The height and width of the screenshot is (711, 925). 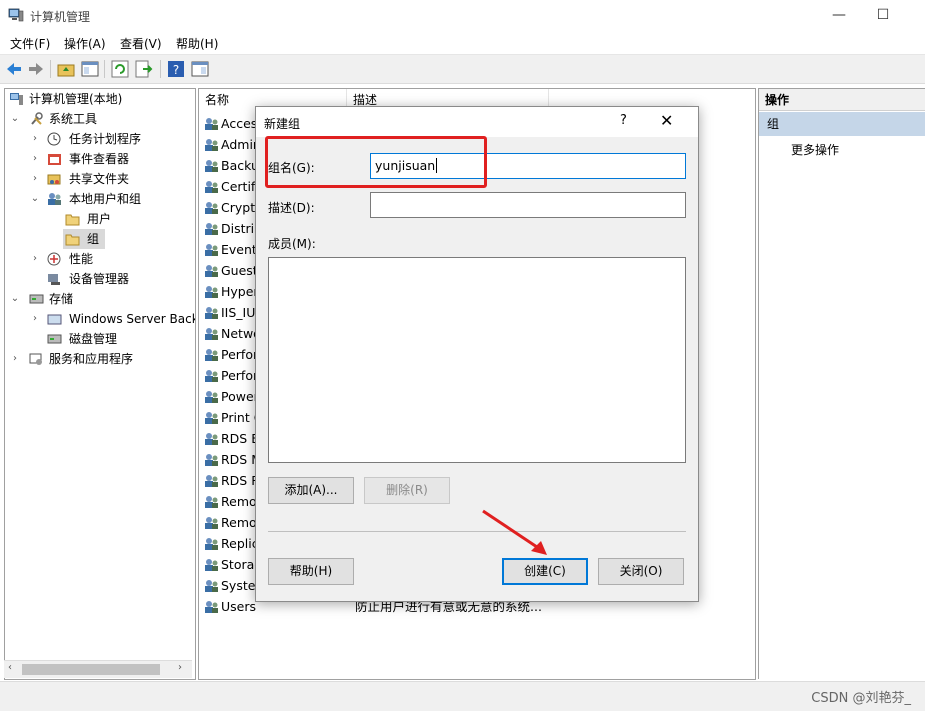 What do you see at coordinates (54, 159) in the screenshot?
I see `event-viewer-icon` at bounding box center [54, 159].